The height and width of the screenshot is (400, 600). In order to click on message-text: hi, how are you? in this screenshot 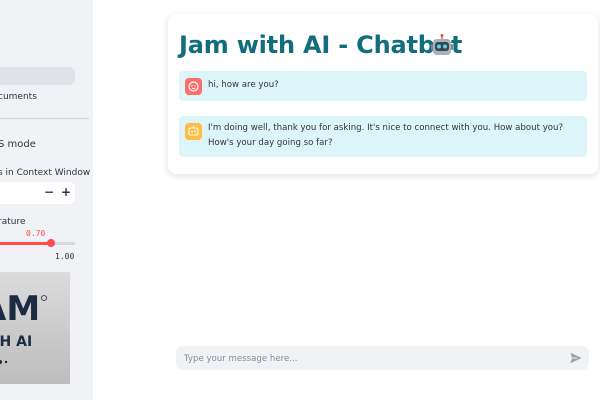, I will do `click(243, 85)`.